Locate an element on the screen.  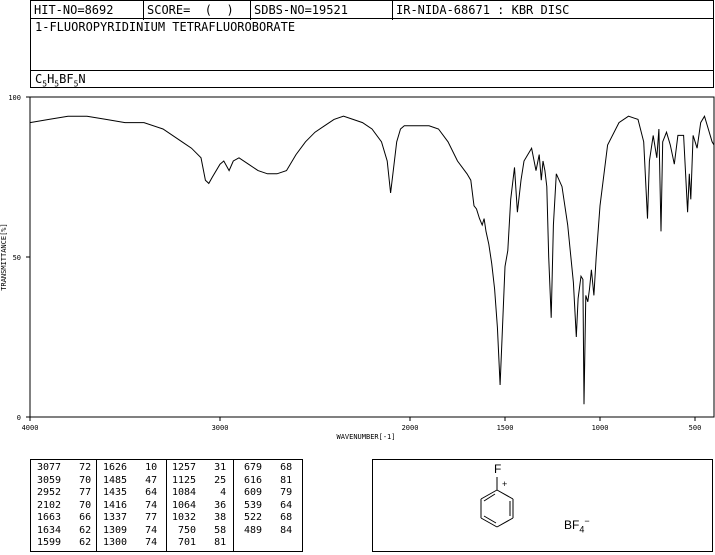
peak-wavenumber: 609 is located at coordinates (250, 492).